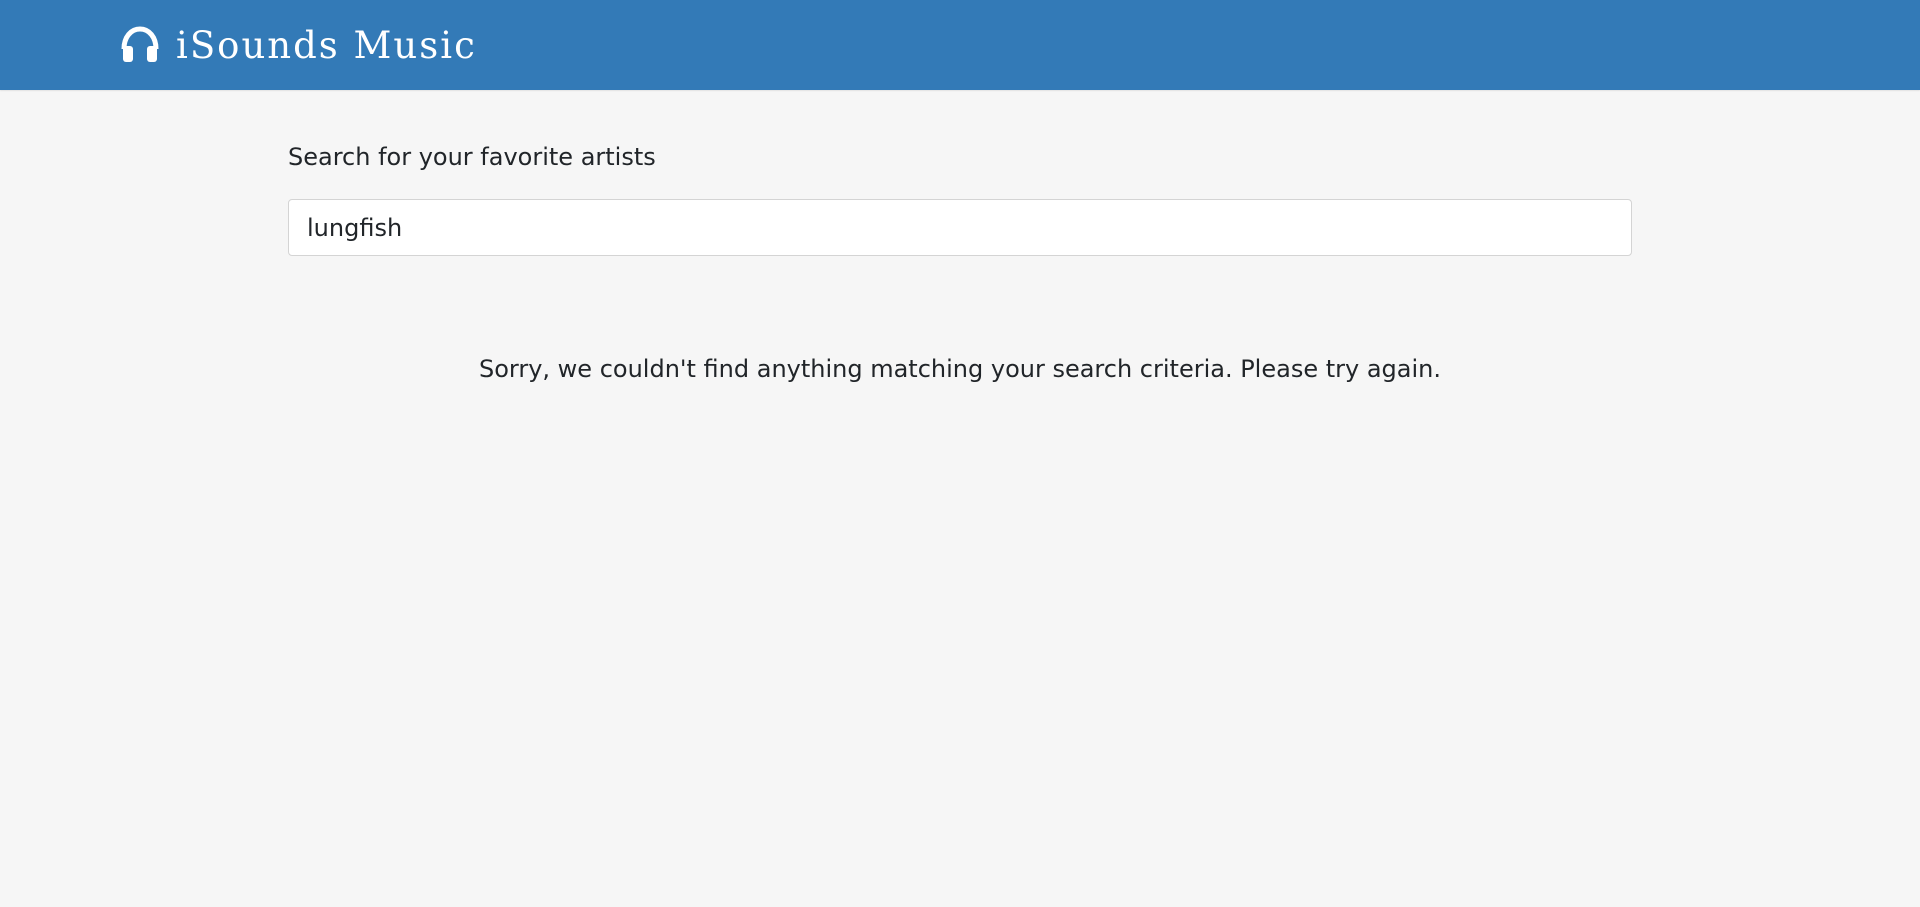 This screenshot has height=907, width=1920. What do you see at coordinates (960, 45) in the screenshot?
I see `top-navbar: iSounds Music` at bounding box center [960, 45].